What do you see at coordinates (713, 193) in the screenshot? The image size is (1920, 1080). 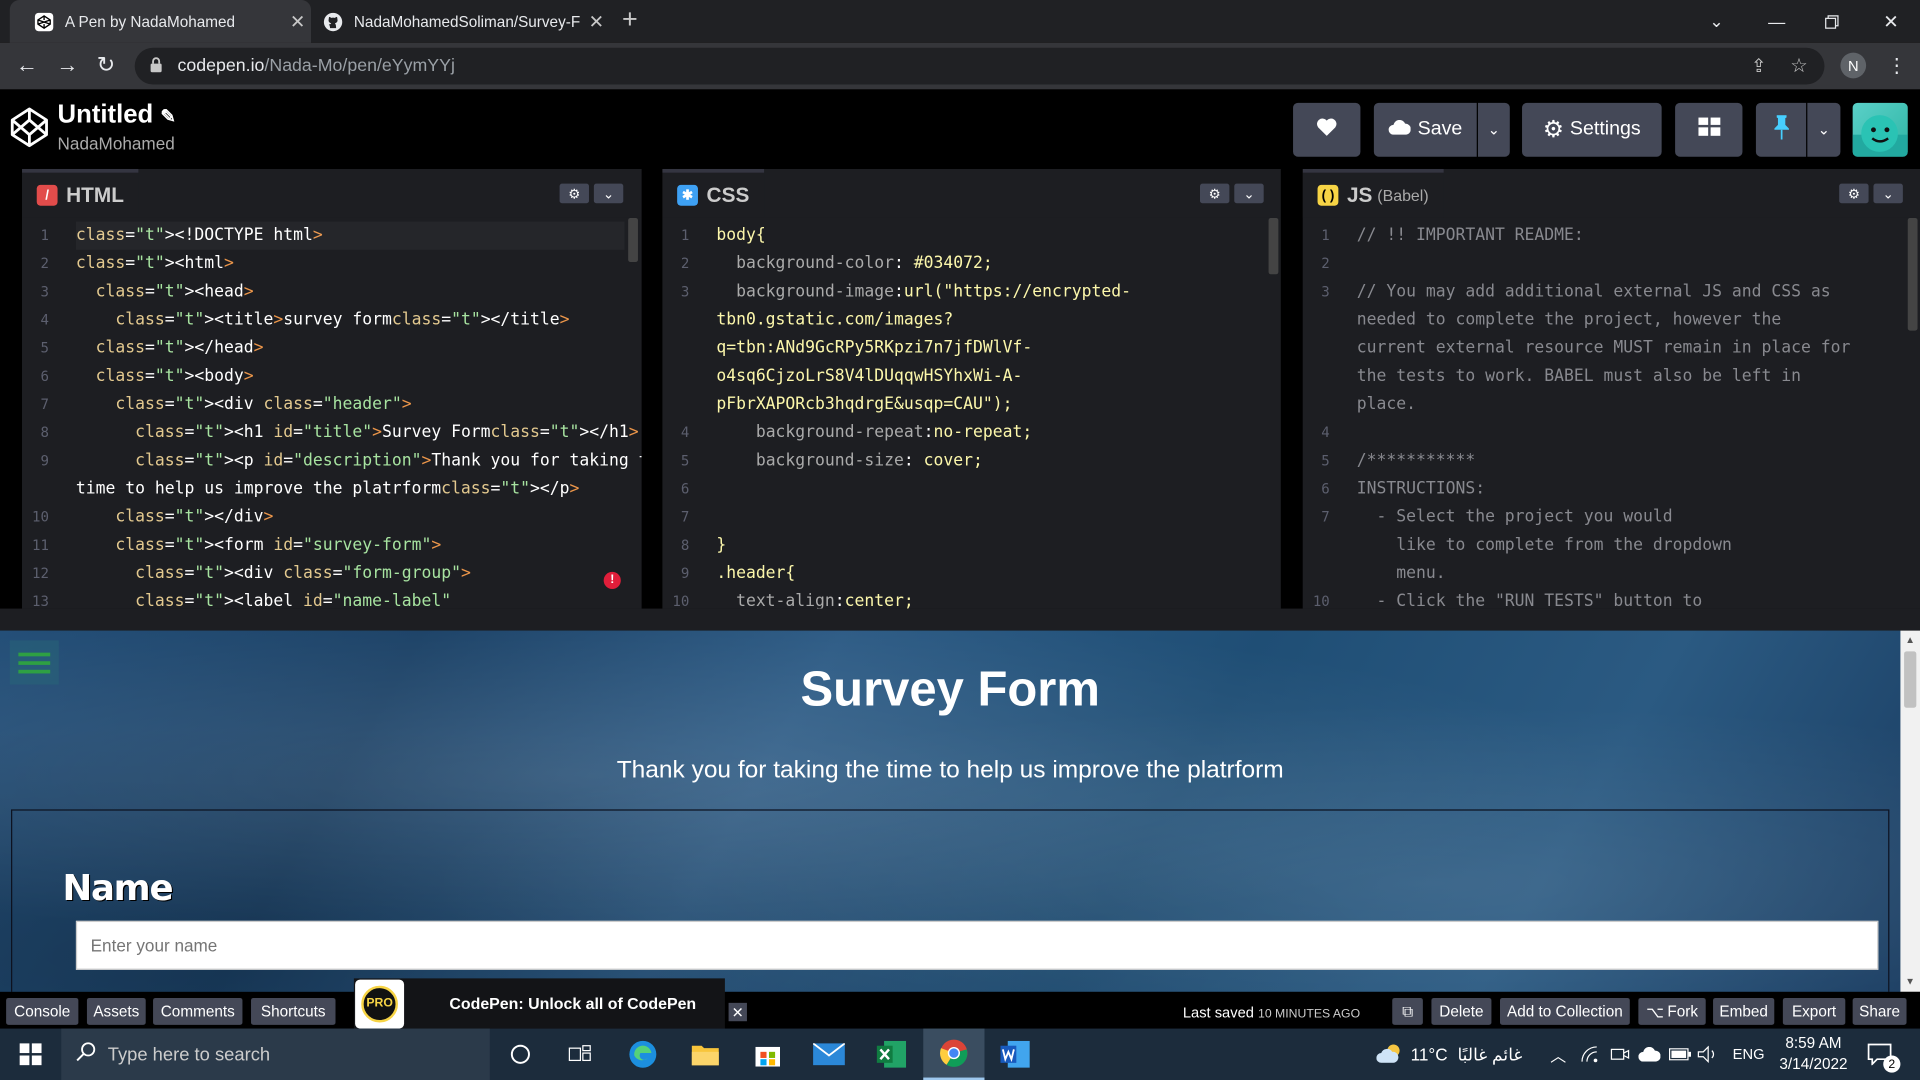 I see `css-editor-tab: ✱ CSS` at bounding box center [713, 193].